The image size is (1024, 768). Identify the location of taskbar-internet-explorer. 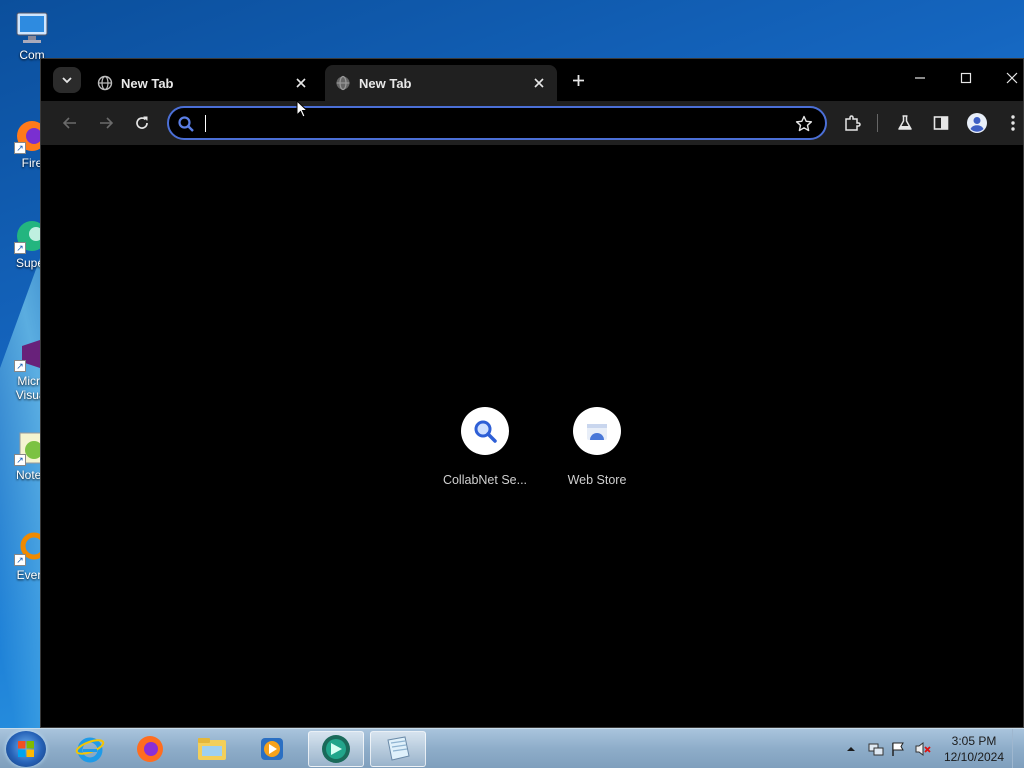
(90, 749).